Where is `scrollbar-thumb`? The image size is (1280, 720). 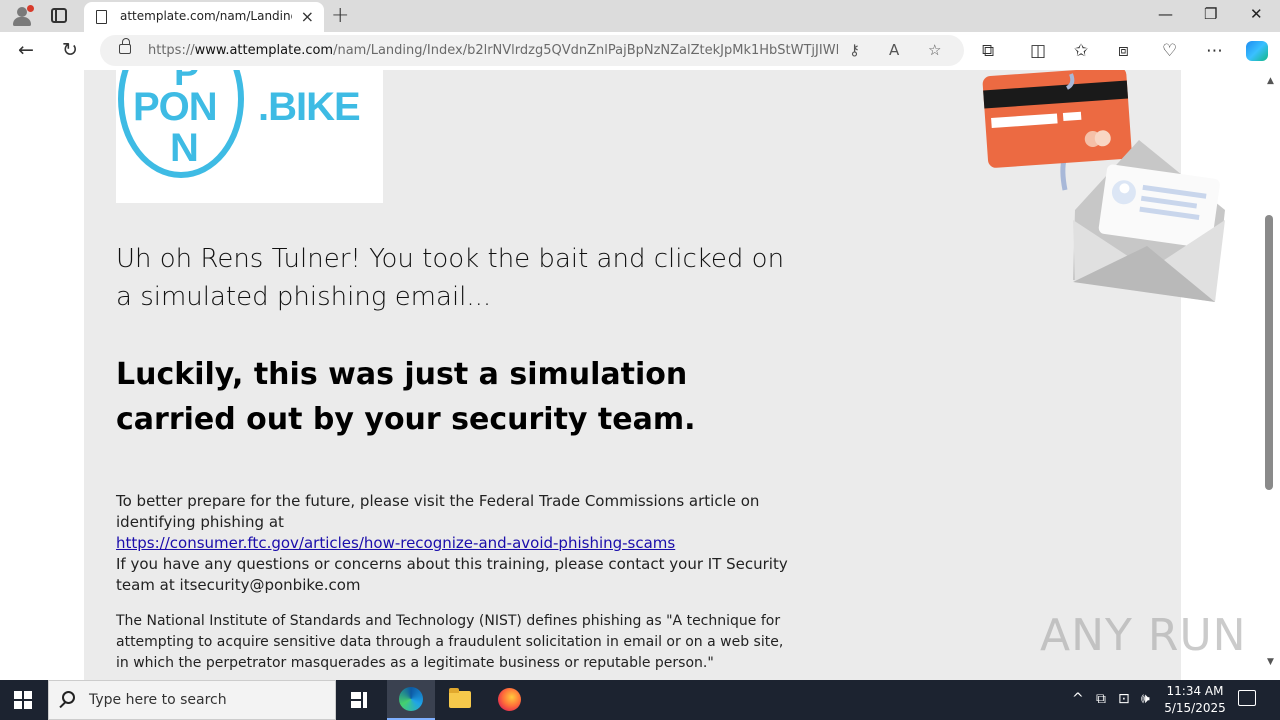
scrollbar-thumb is located at coordinates (1269, 352).